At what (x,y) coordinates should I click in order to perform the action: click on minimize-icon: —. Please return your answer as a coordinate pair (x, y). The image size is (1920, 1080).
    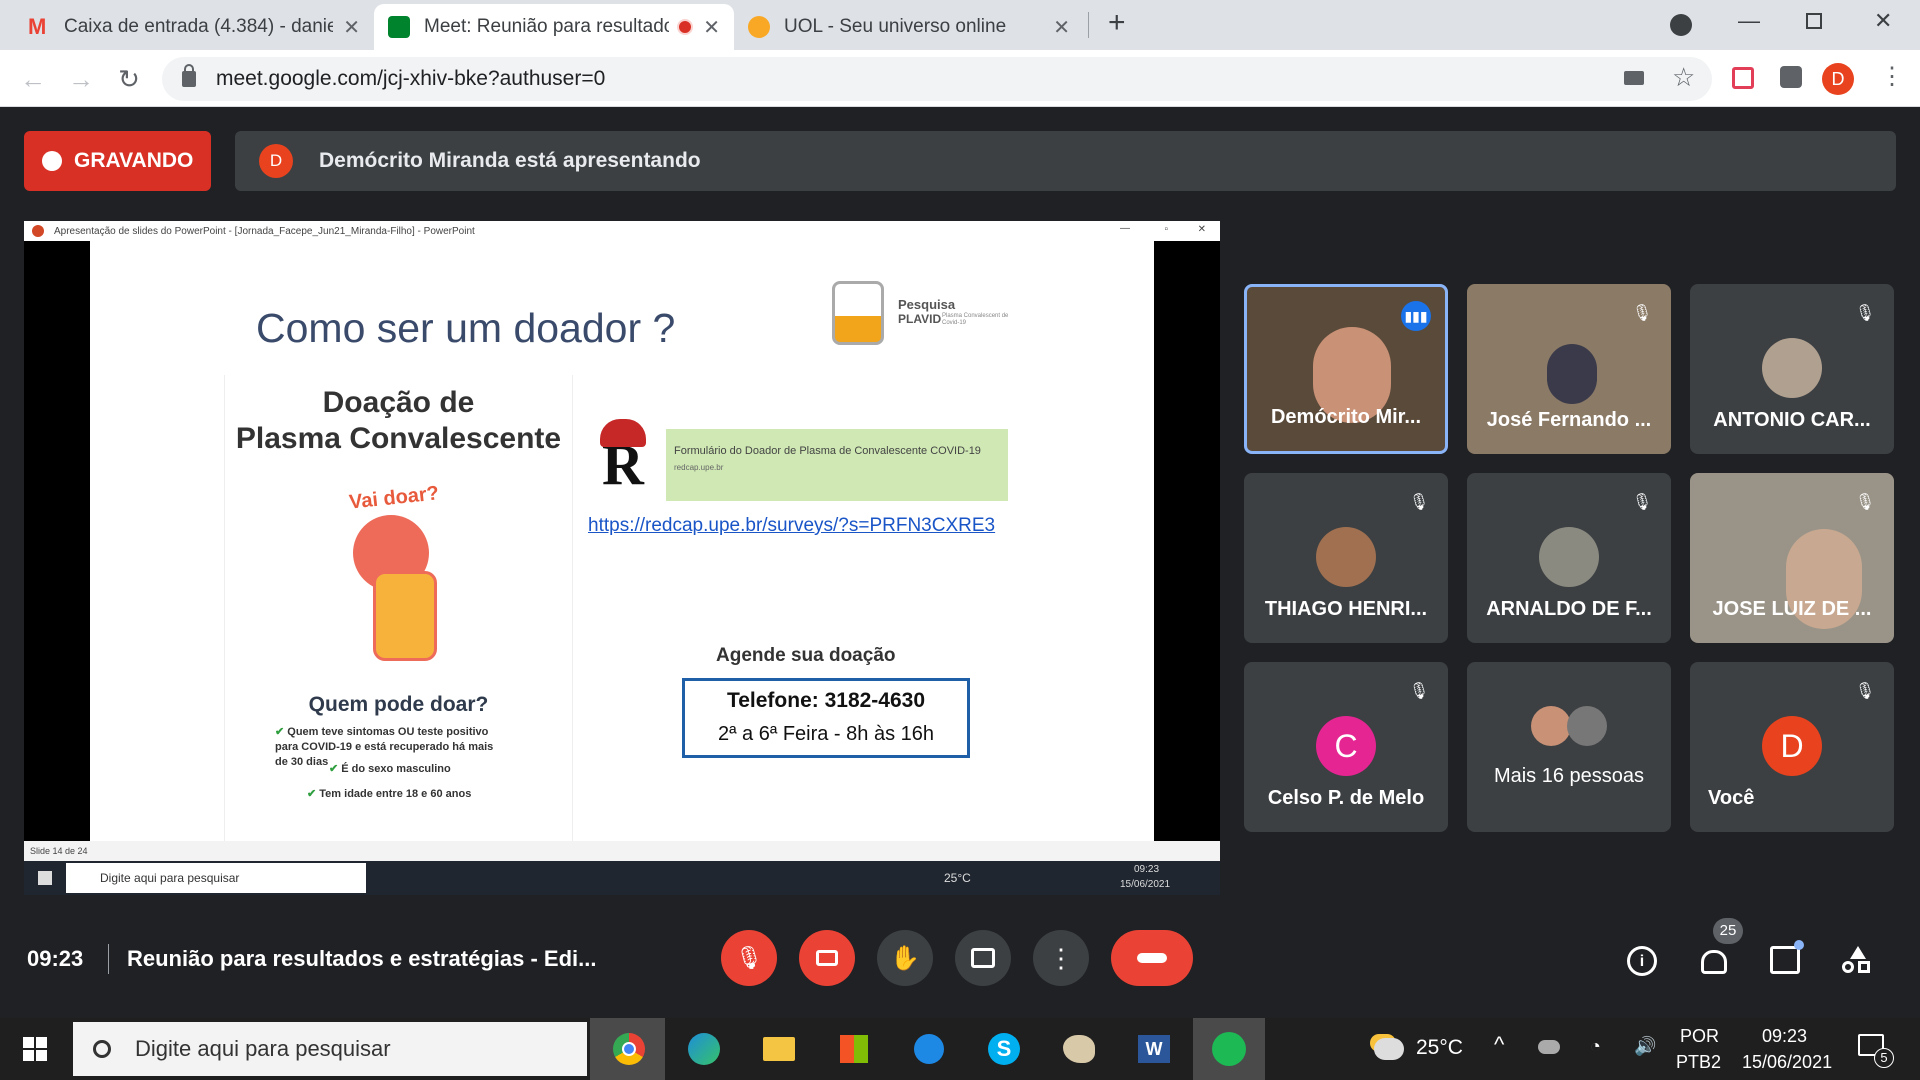
    Looking at the image, I should click on (1749, 21).